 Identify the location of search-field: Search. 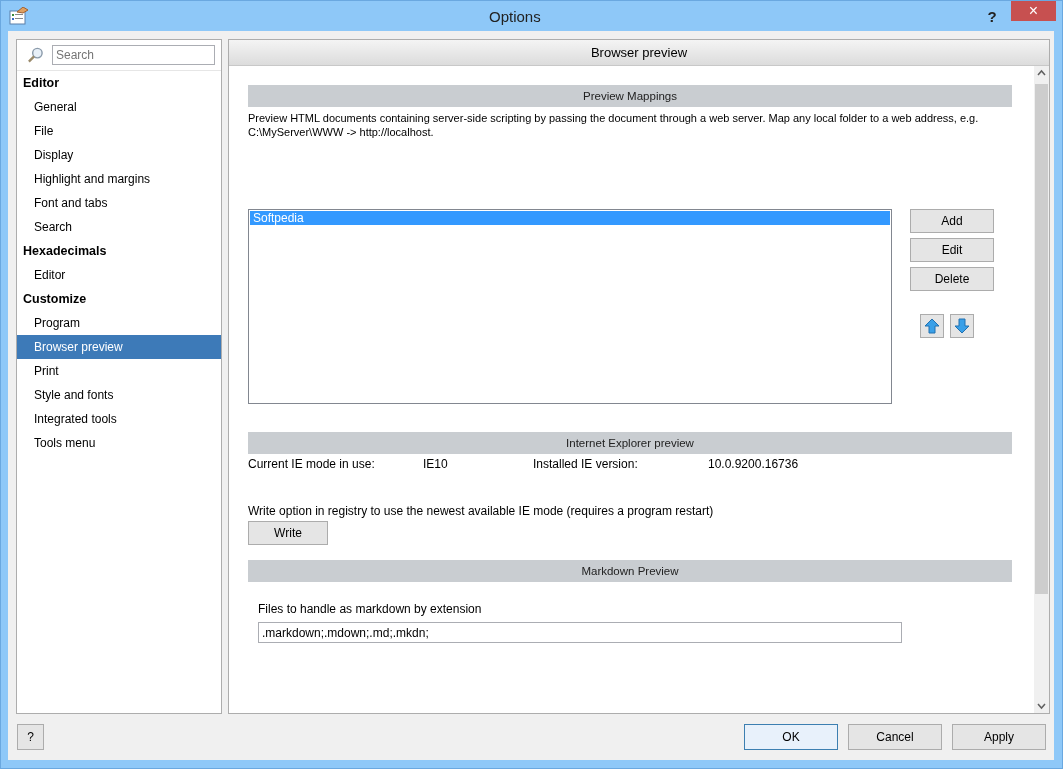
(133, 55).